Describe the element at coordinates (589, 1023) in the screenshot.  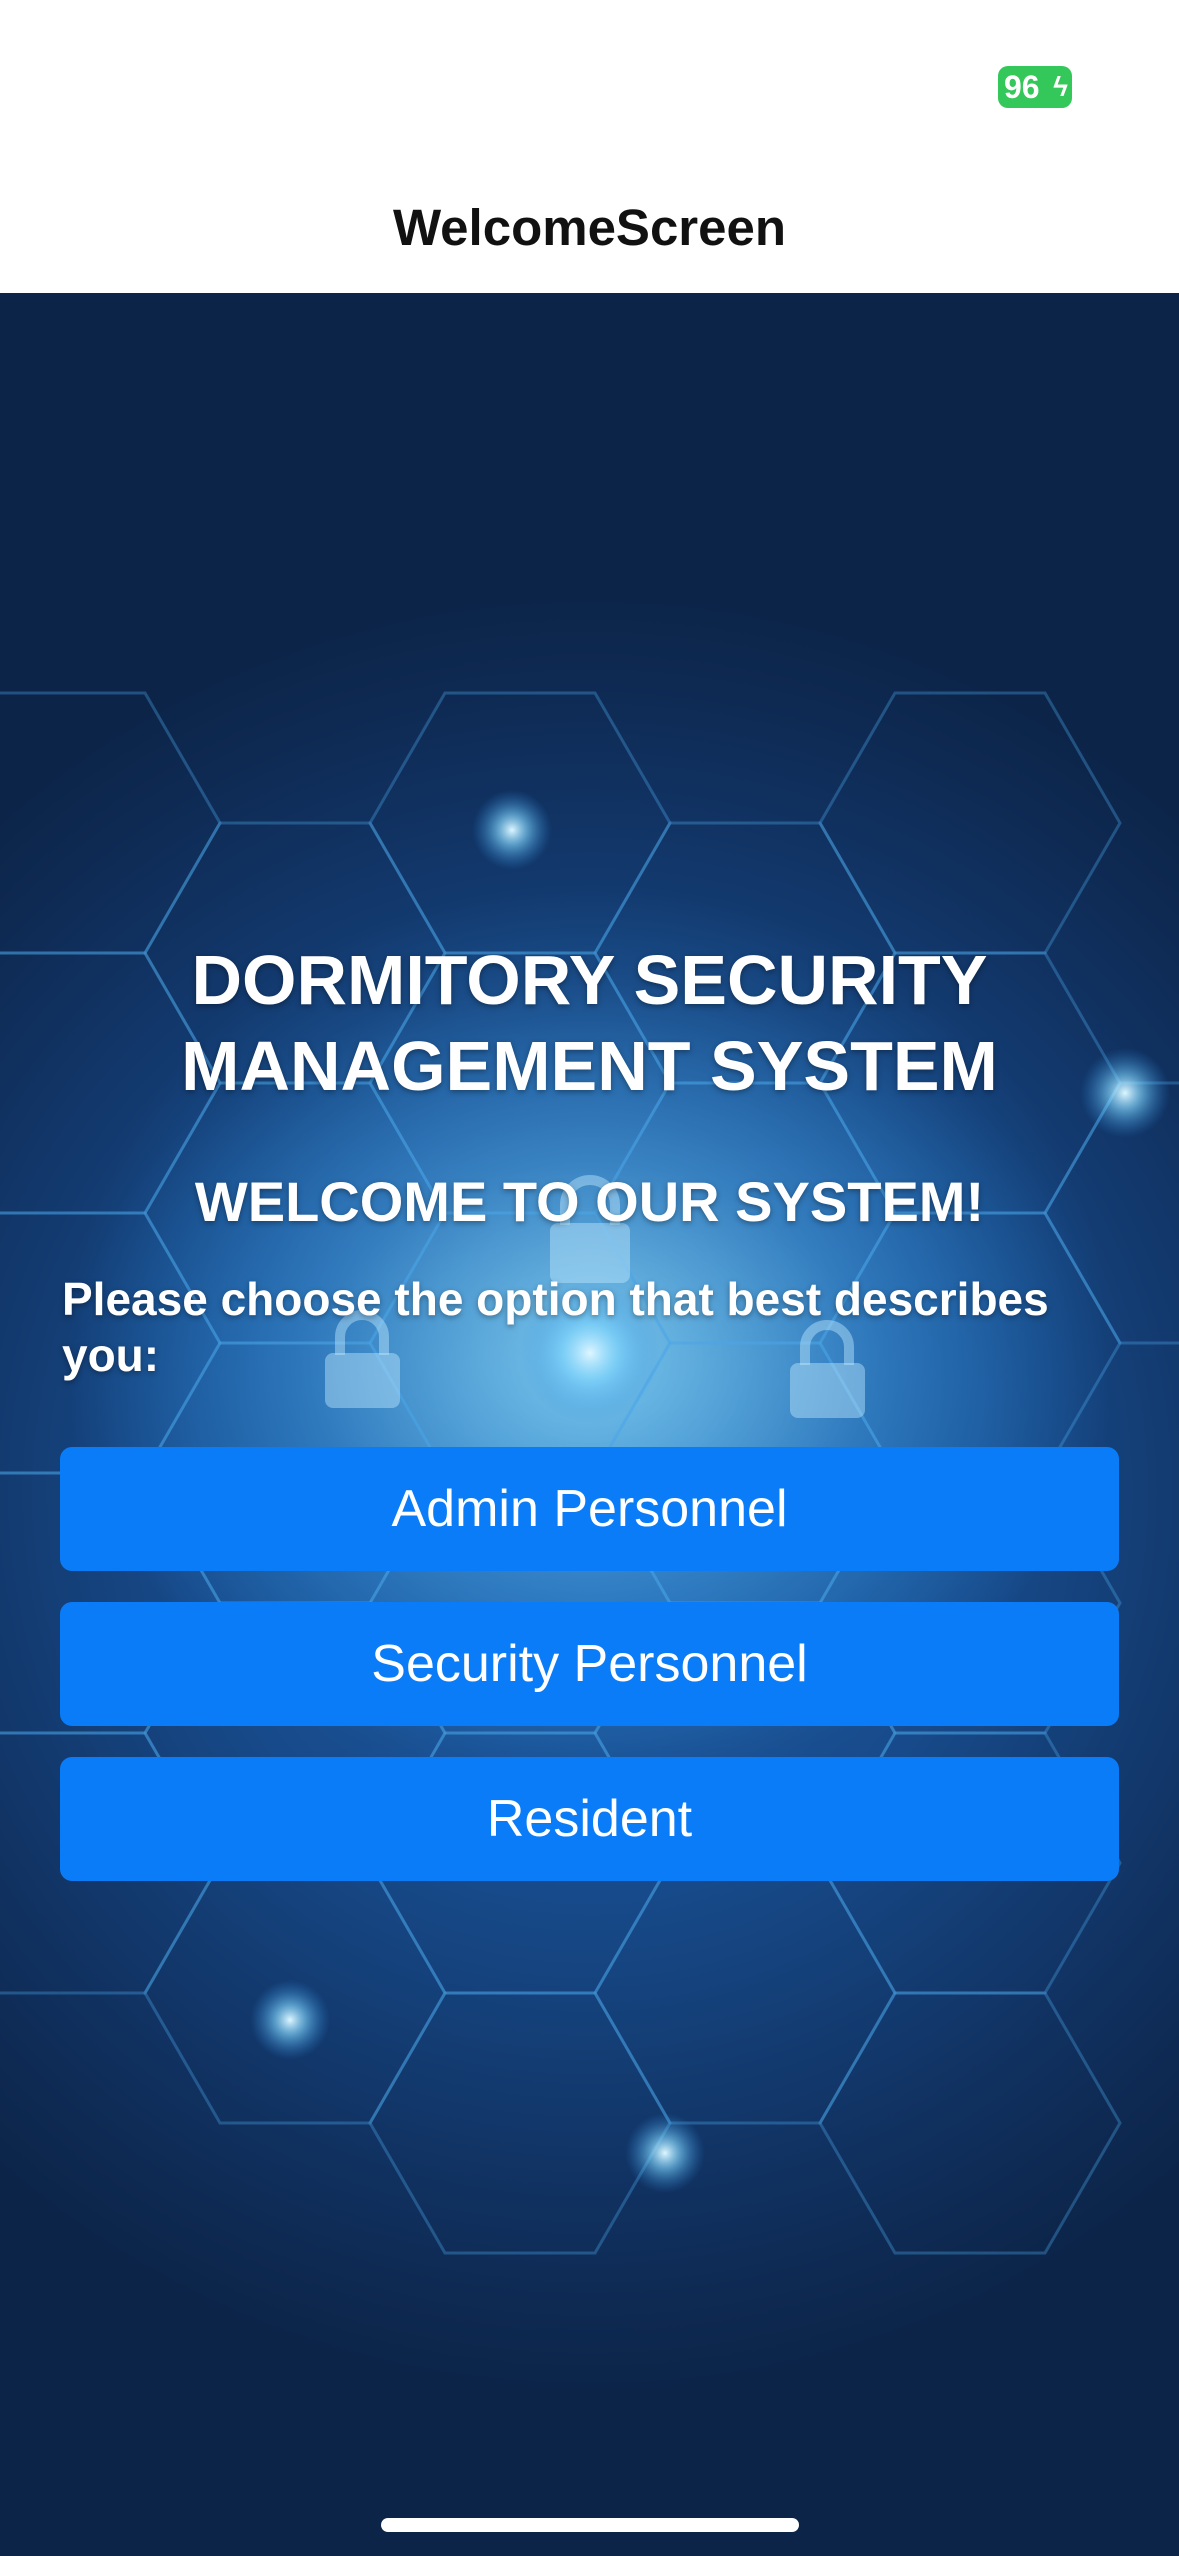
I see `system-title: DORMITORY SECURITY MANAGEMENT SYSTEM` at that location.